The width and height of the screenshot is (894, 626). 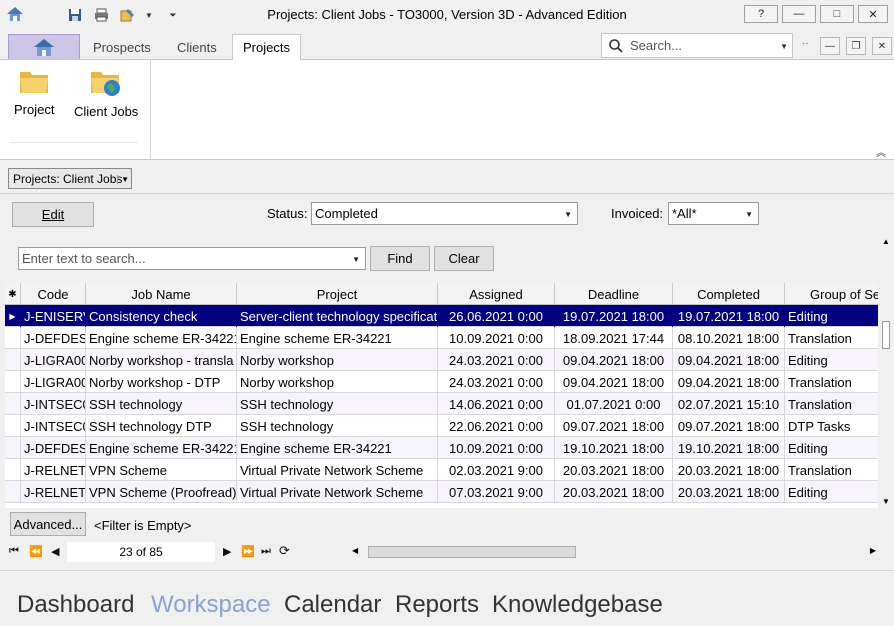 I want to click on cell-job-name: Consistency check, so click(x=161, y=316).